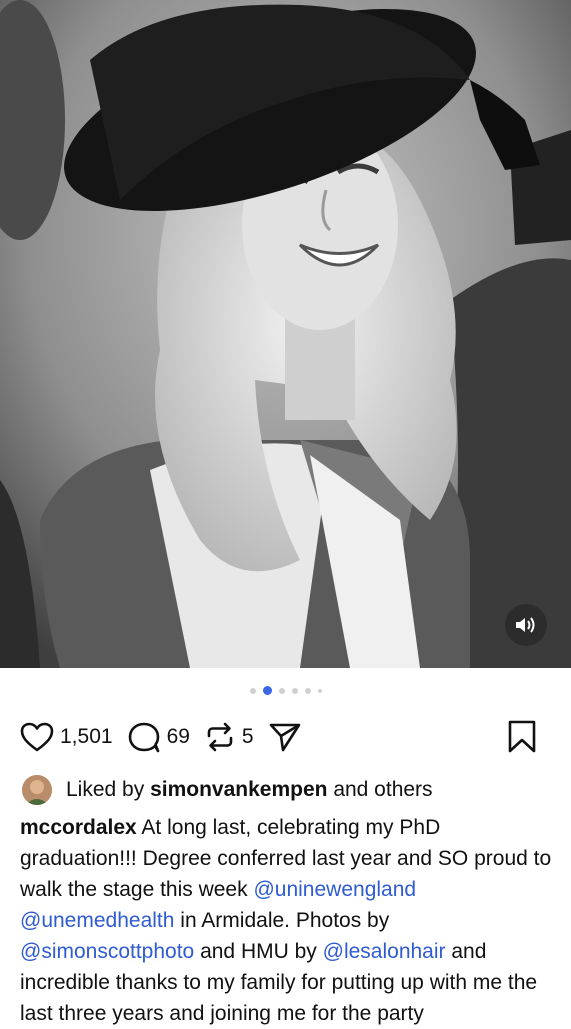  I want to click on comments-count: 69, so click(178, 737).